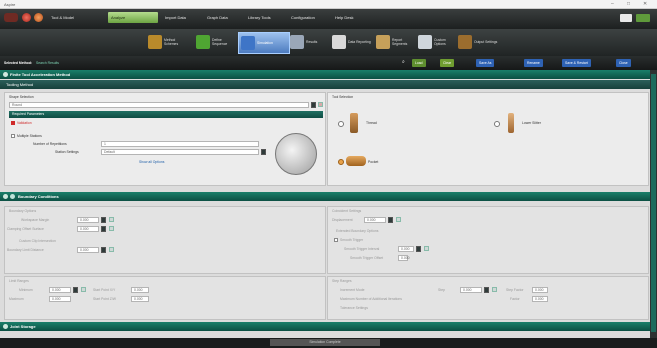  Describe the element at coordinates (159, 105) in the screenshot. I see `shape-select: Round` at that location.